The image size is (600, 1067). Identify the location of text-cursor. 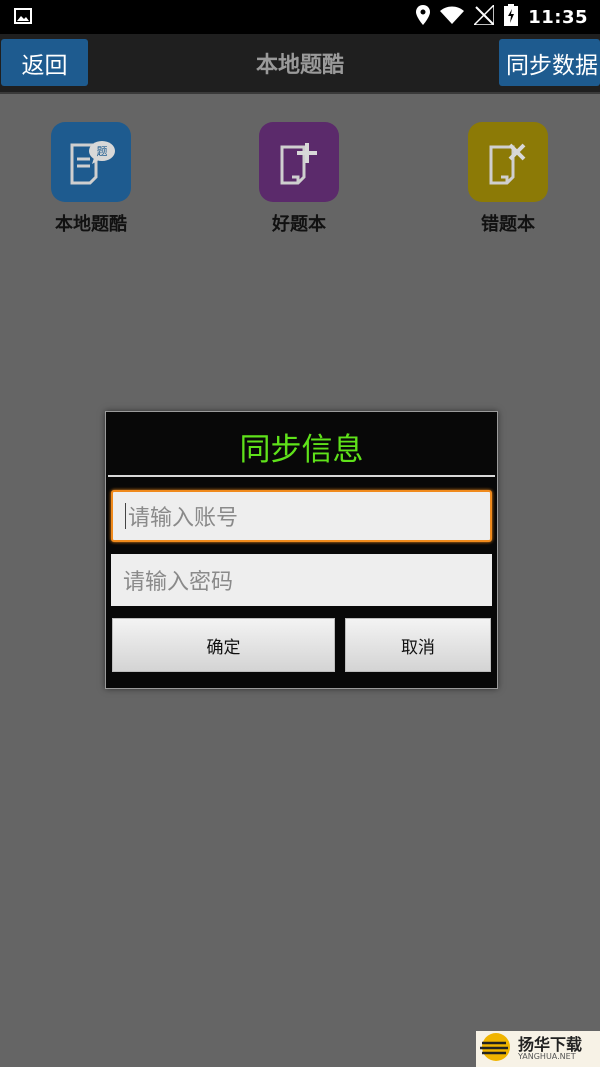
(125, 516).